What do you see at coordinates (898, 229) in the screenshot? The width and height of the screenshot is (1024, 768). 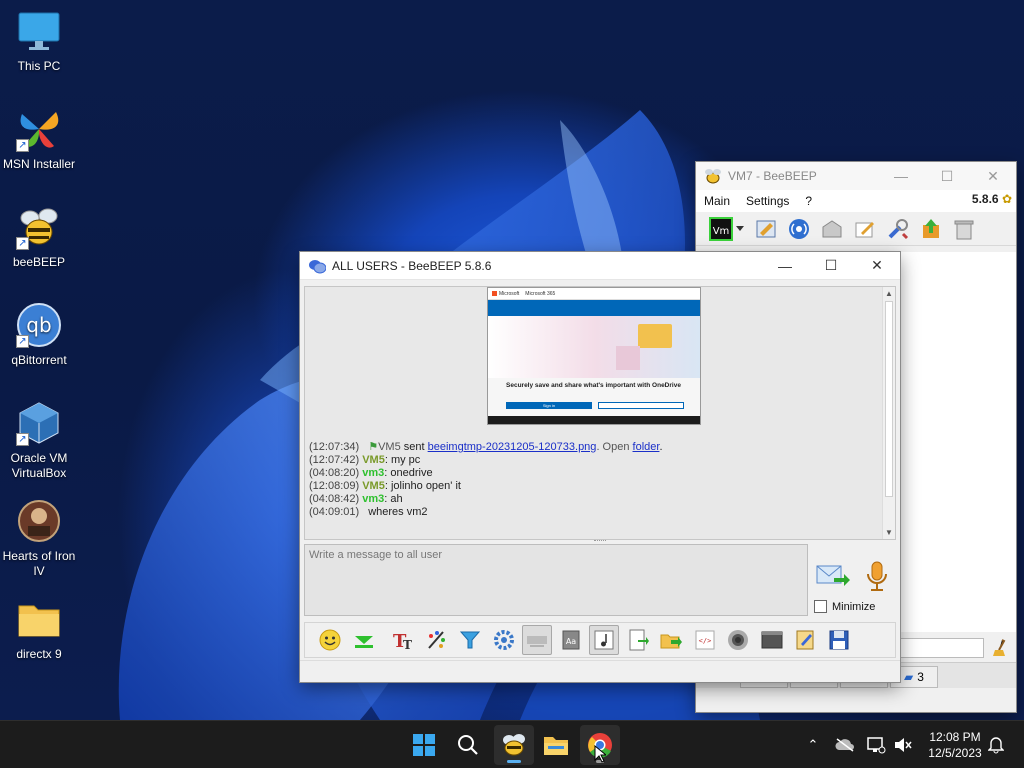 I see `tools-icon` at bounding box center [898, 229].